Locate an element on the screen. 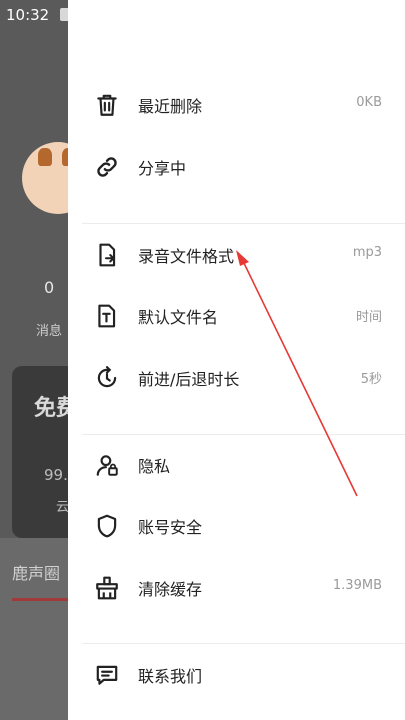 This screenshot has width=405, height=720. menu-item-label: 分享中 is located at coordinates (162, 168).